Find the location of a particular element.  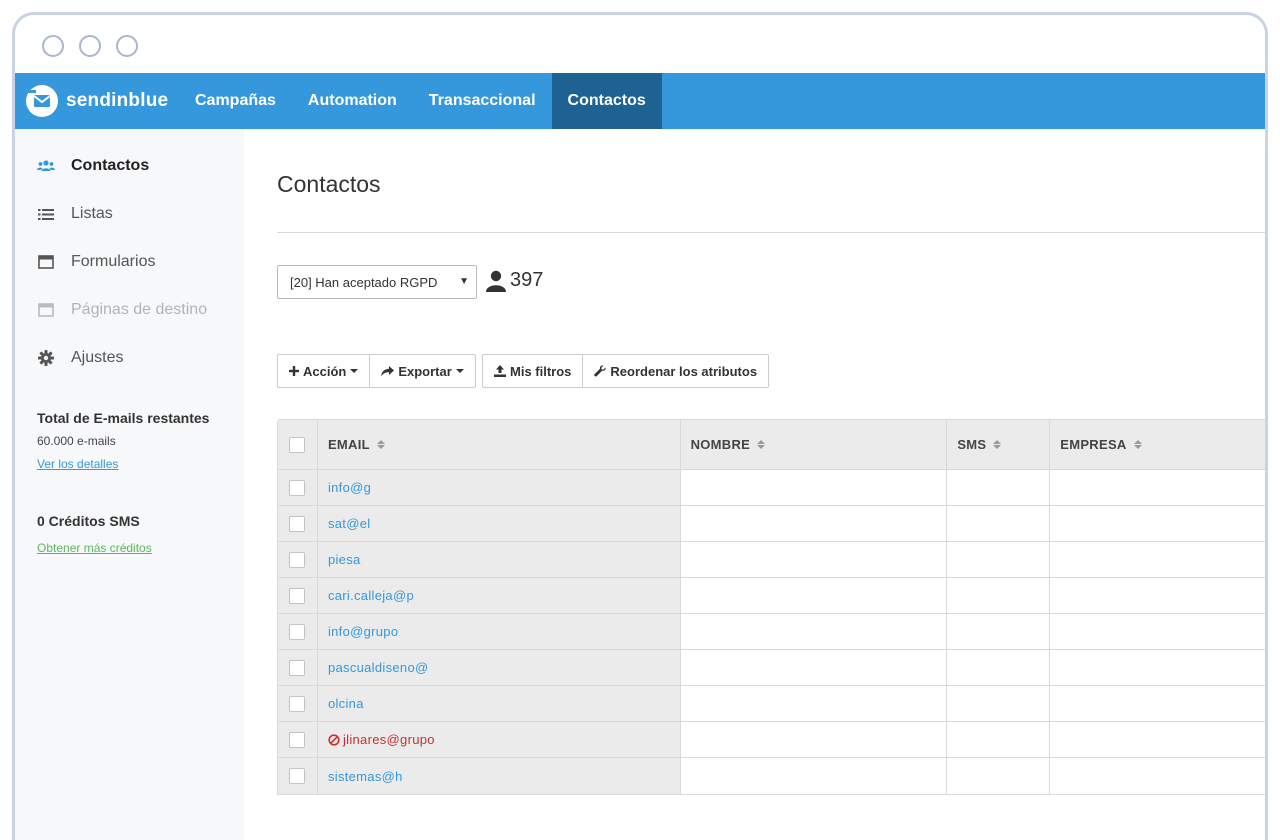

column-header-nombre: NOMBRE is located at coordinates (814, 444).